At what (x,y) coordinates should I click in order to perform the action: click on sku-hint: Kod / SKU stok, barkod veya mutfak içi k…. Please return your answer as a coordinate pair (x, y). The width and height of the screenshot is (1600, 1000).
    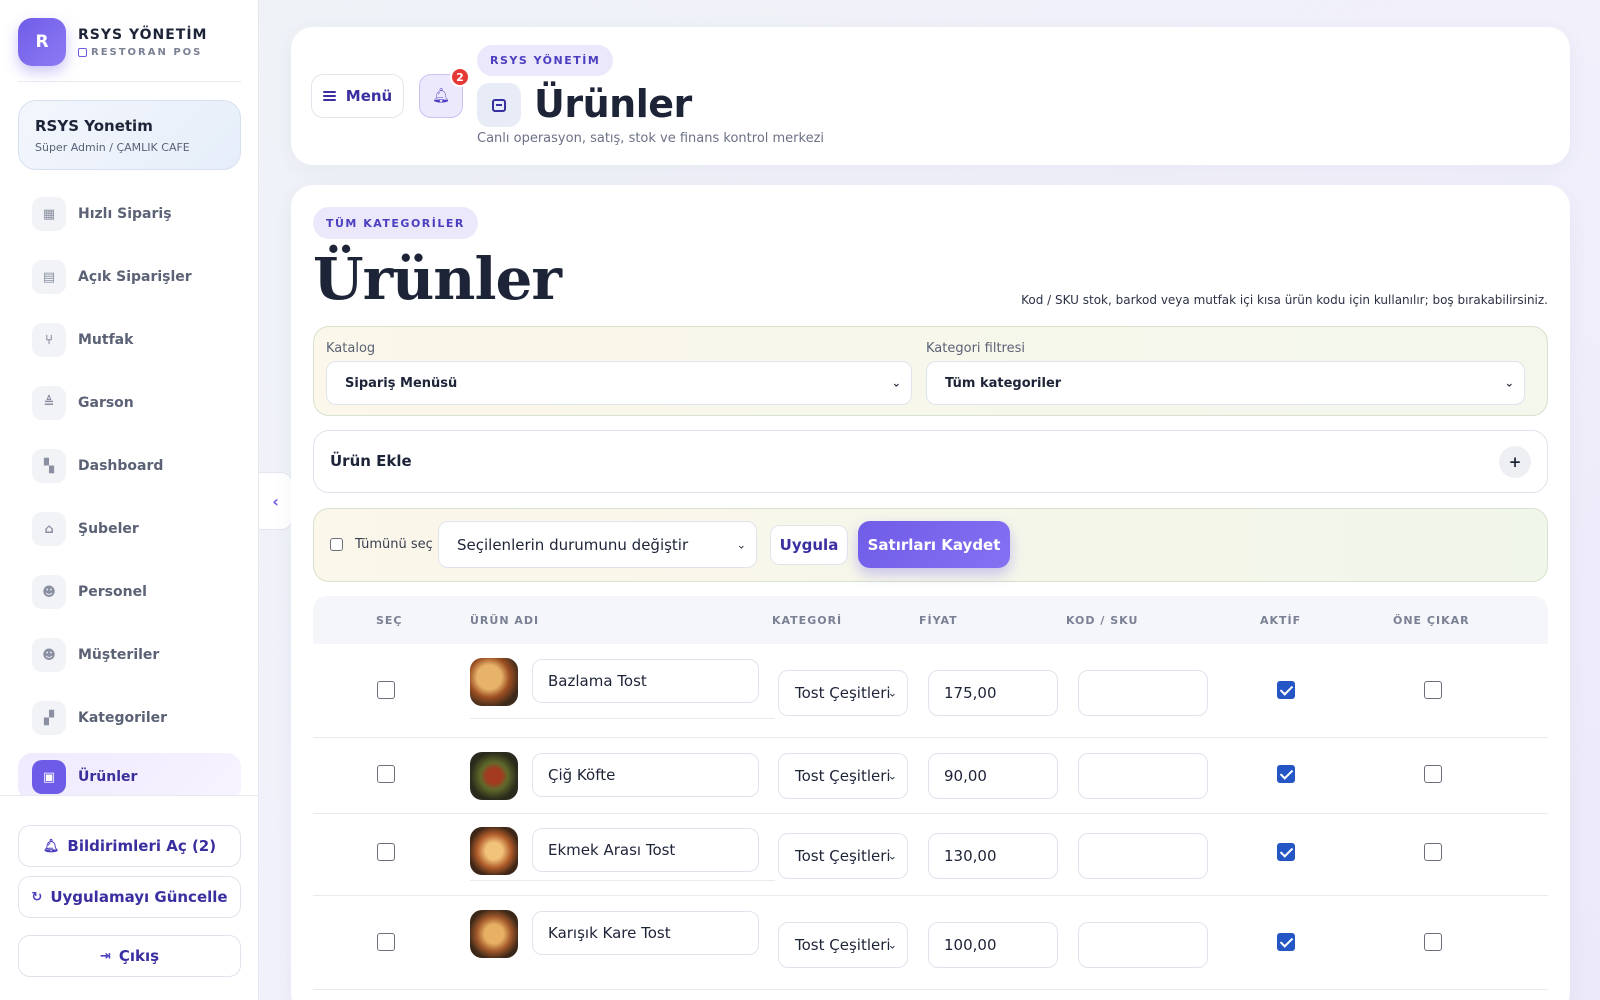
    Looking at the image, I should click on (1284, 300).